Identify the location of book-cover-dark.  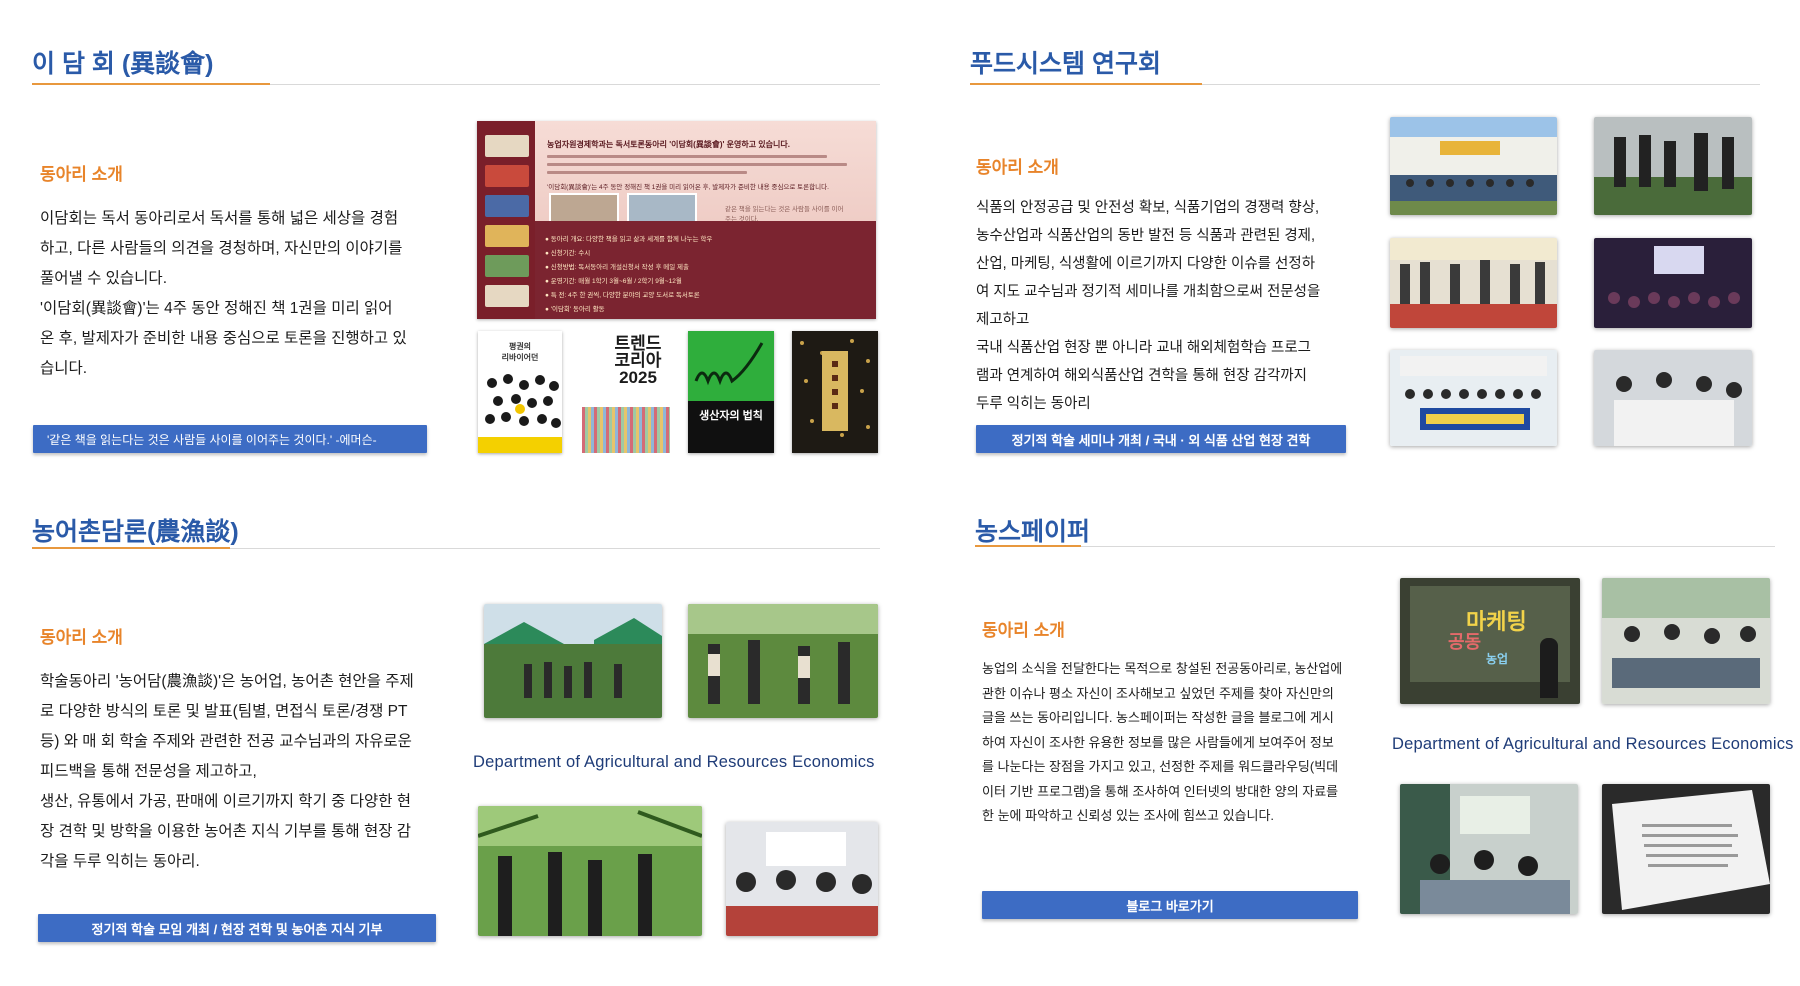
(835, 392).